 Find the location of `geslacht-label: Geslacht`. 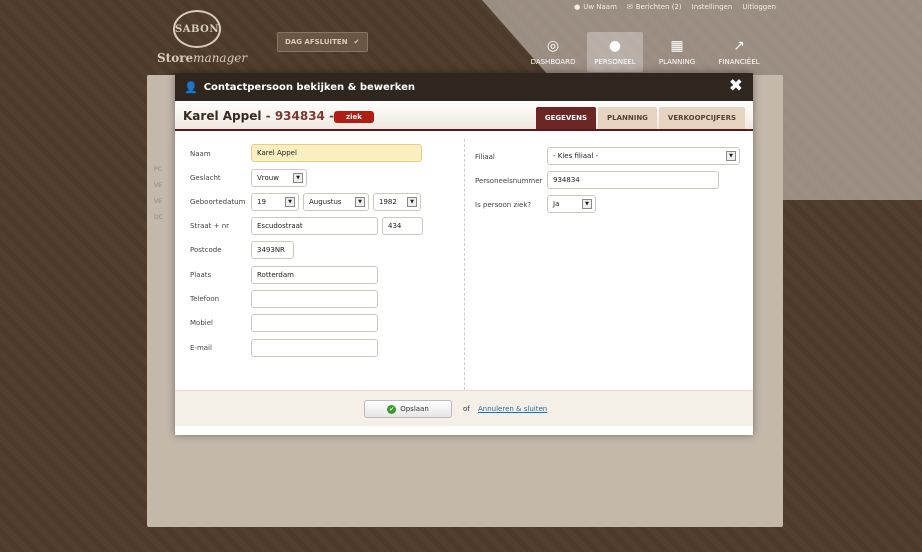

geslacht-label: Geslacht is located at coordinates (205, 178).